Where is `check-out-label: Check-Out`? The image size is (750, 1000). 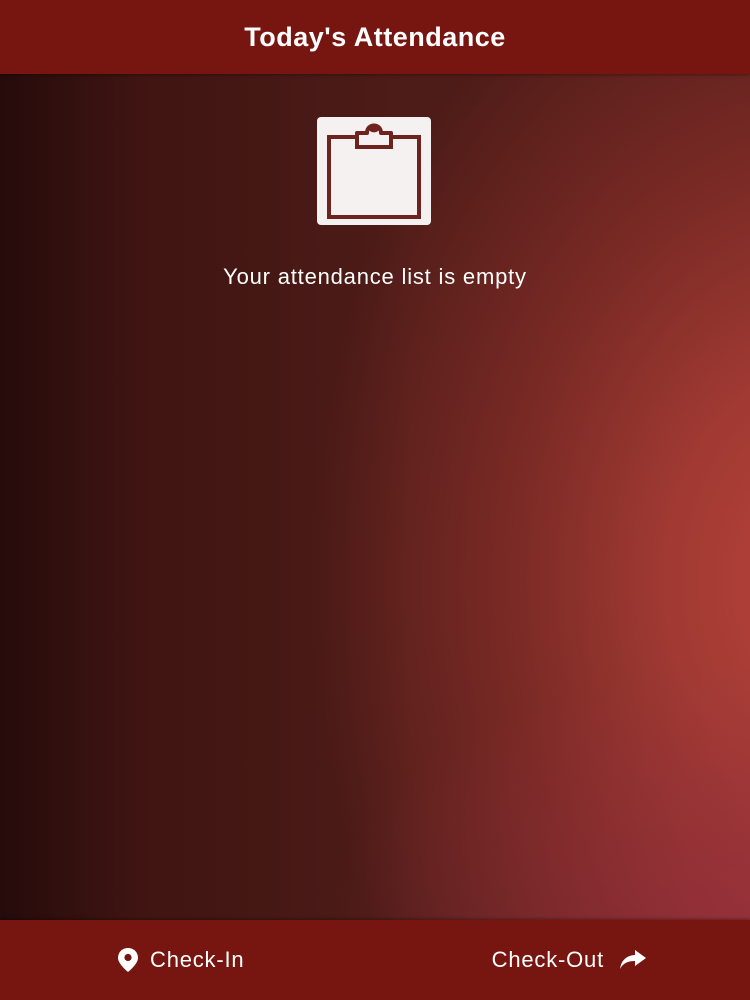
check-out-label: Check-Out is located at coordinates (547, 959).